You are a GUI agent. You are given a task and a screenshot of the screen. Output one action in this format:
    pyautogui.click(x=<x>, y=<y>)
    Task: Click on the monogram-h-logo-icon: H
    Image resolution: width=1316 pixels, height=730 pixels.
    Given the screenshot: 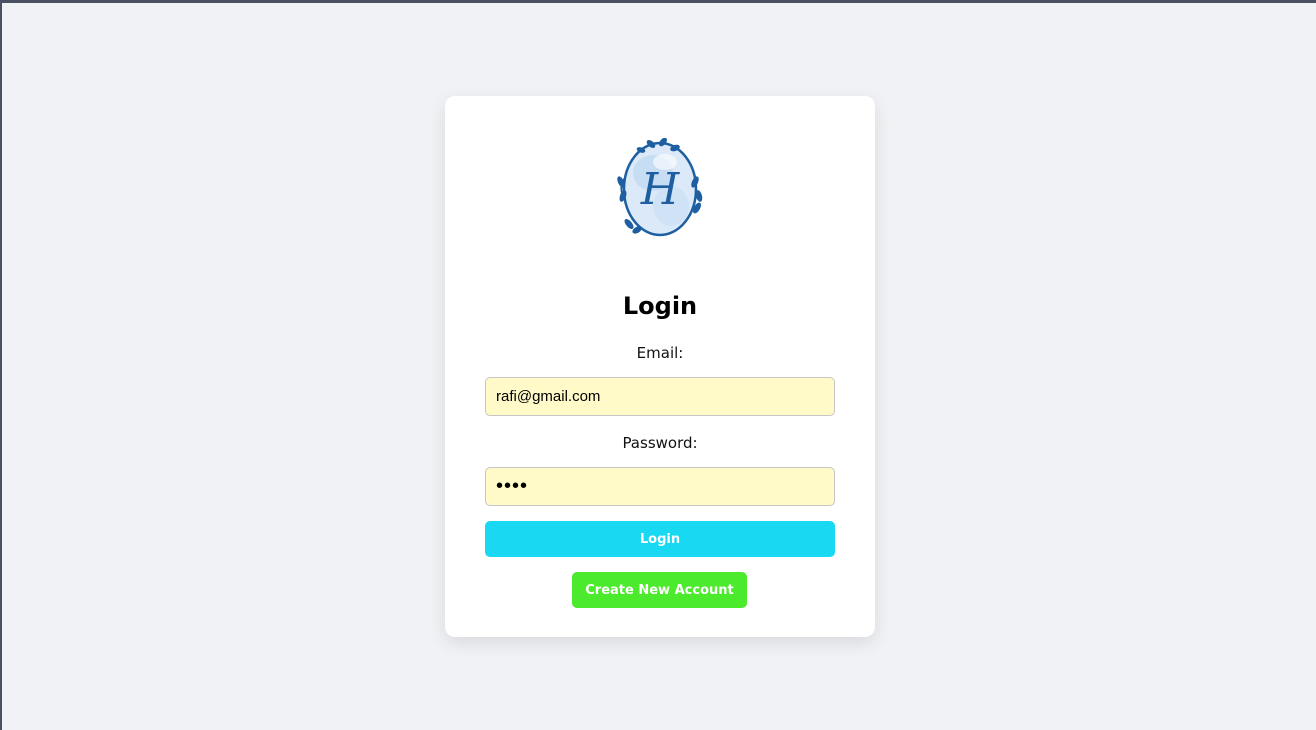 What is the action you would take?
    pyautogui.click(x=660, y=188)
    